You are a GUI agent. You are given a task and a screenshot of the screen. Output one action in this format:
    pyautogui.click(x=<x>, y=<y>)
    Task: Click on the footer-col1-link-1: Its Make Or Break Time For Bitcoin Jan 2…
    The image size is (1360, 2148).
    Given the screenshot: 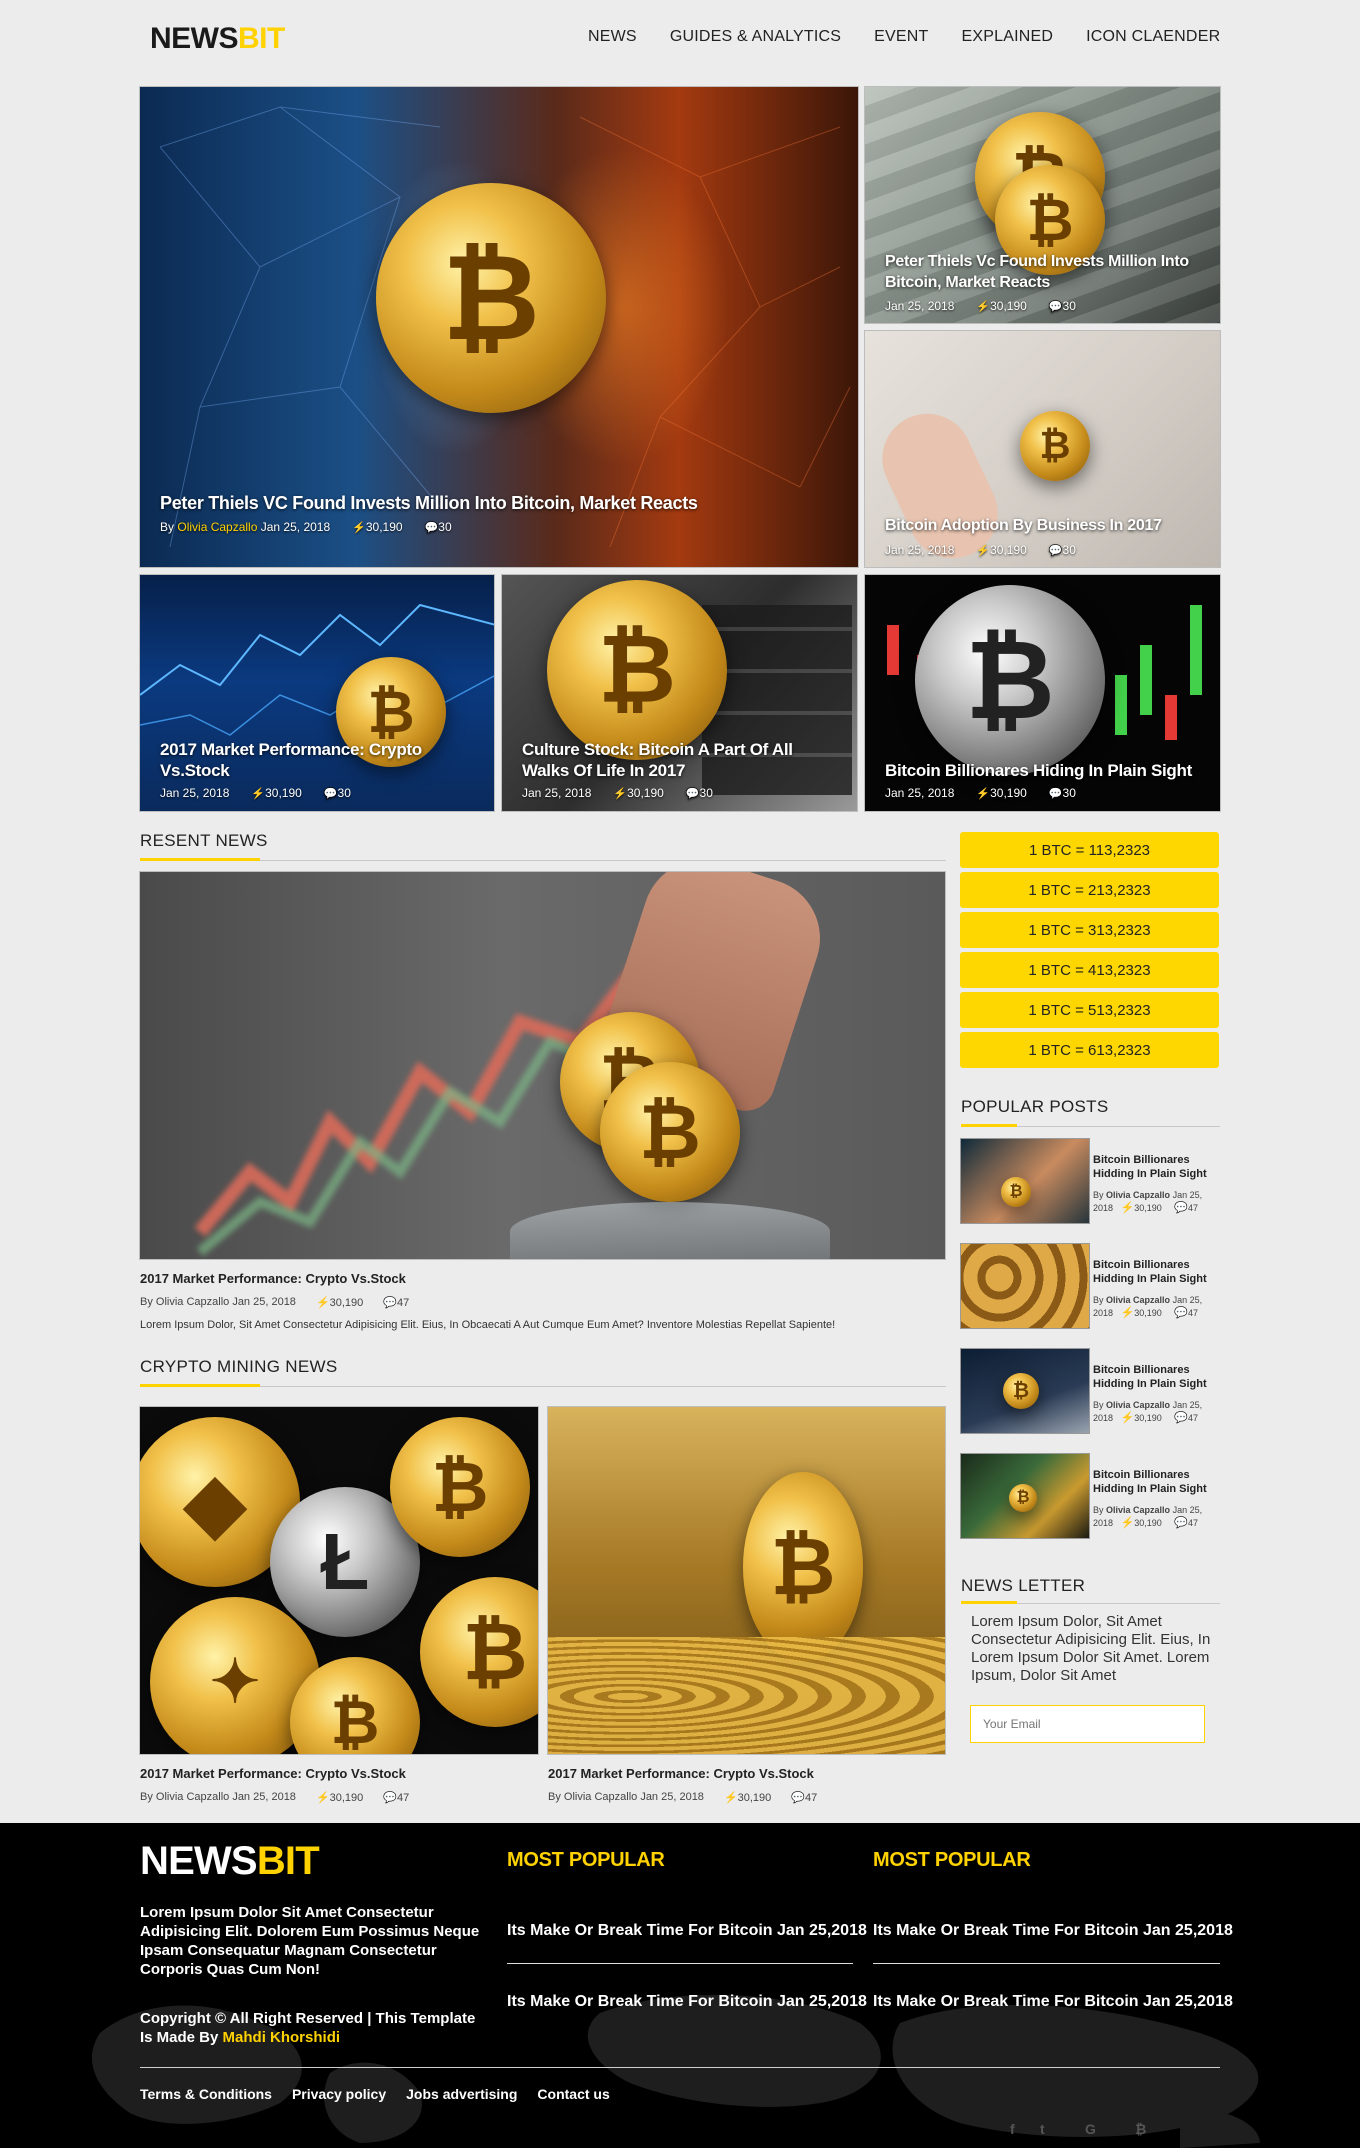 What is the action you would take?
    pyautogui.click(x=687, y=1931)
    